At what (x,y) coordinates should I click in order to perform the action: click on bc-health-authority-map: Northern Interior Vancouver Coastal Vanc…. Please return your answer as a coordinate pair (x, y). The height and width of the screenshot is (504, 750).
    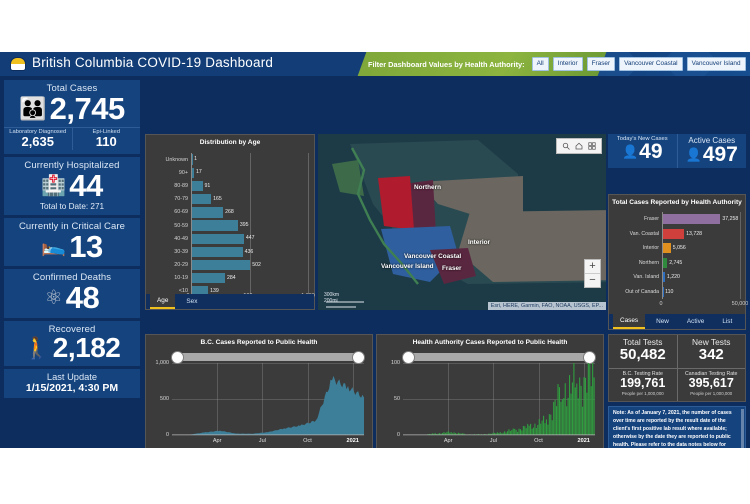
    Looking at the image, I should click on (462, 222).